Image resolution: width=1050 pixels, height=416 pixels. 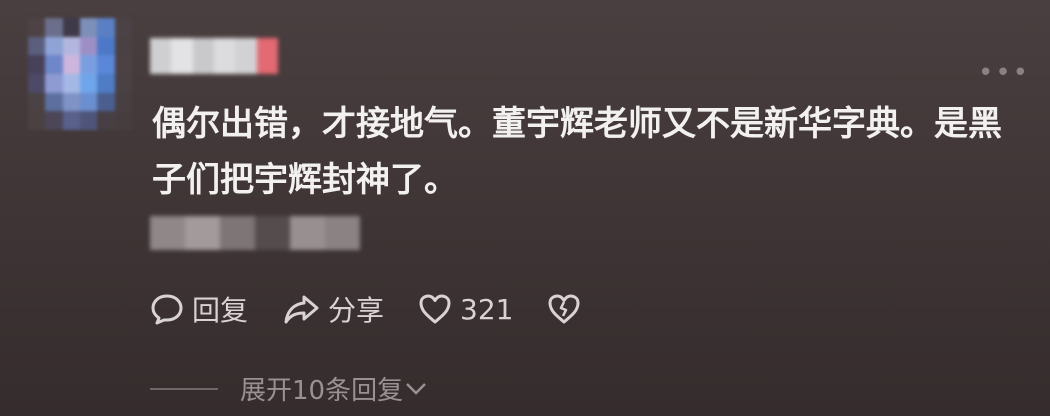 What do you see at coordinates (214, 56) in the screenshot?
I see `username` at bounding box center [214, 56].